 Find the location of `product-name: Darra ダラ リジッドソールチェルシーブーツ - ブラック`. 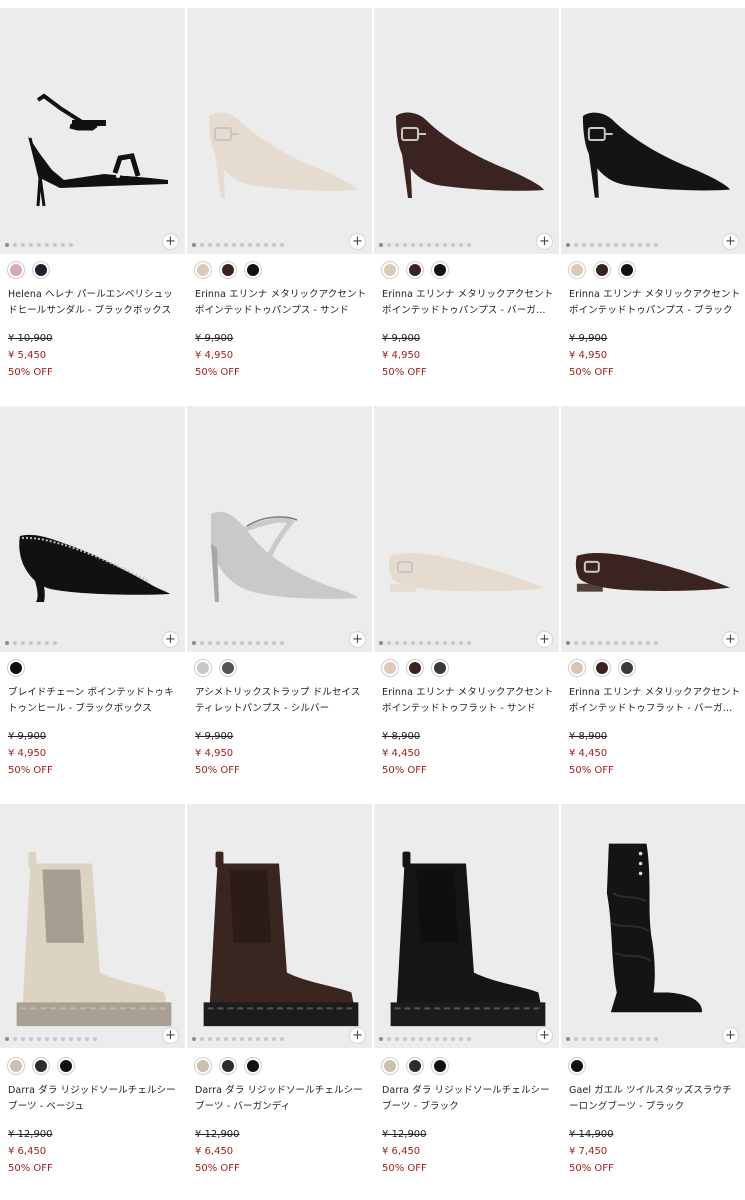

product-name: Darra ダラ リジッドソールチェルシーブーツ - ブラック is located at coordinates (468, 1099).